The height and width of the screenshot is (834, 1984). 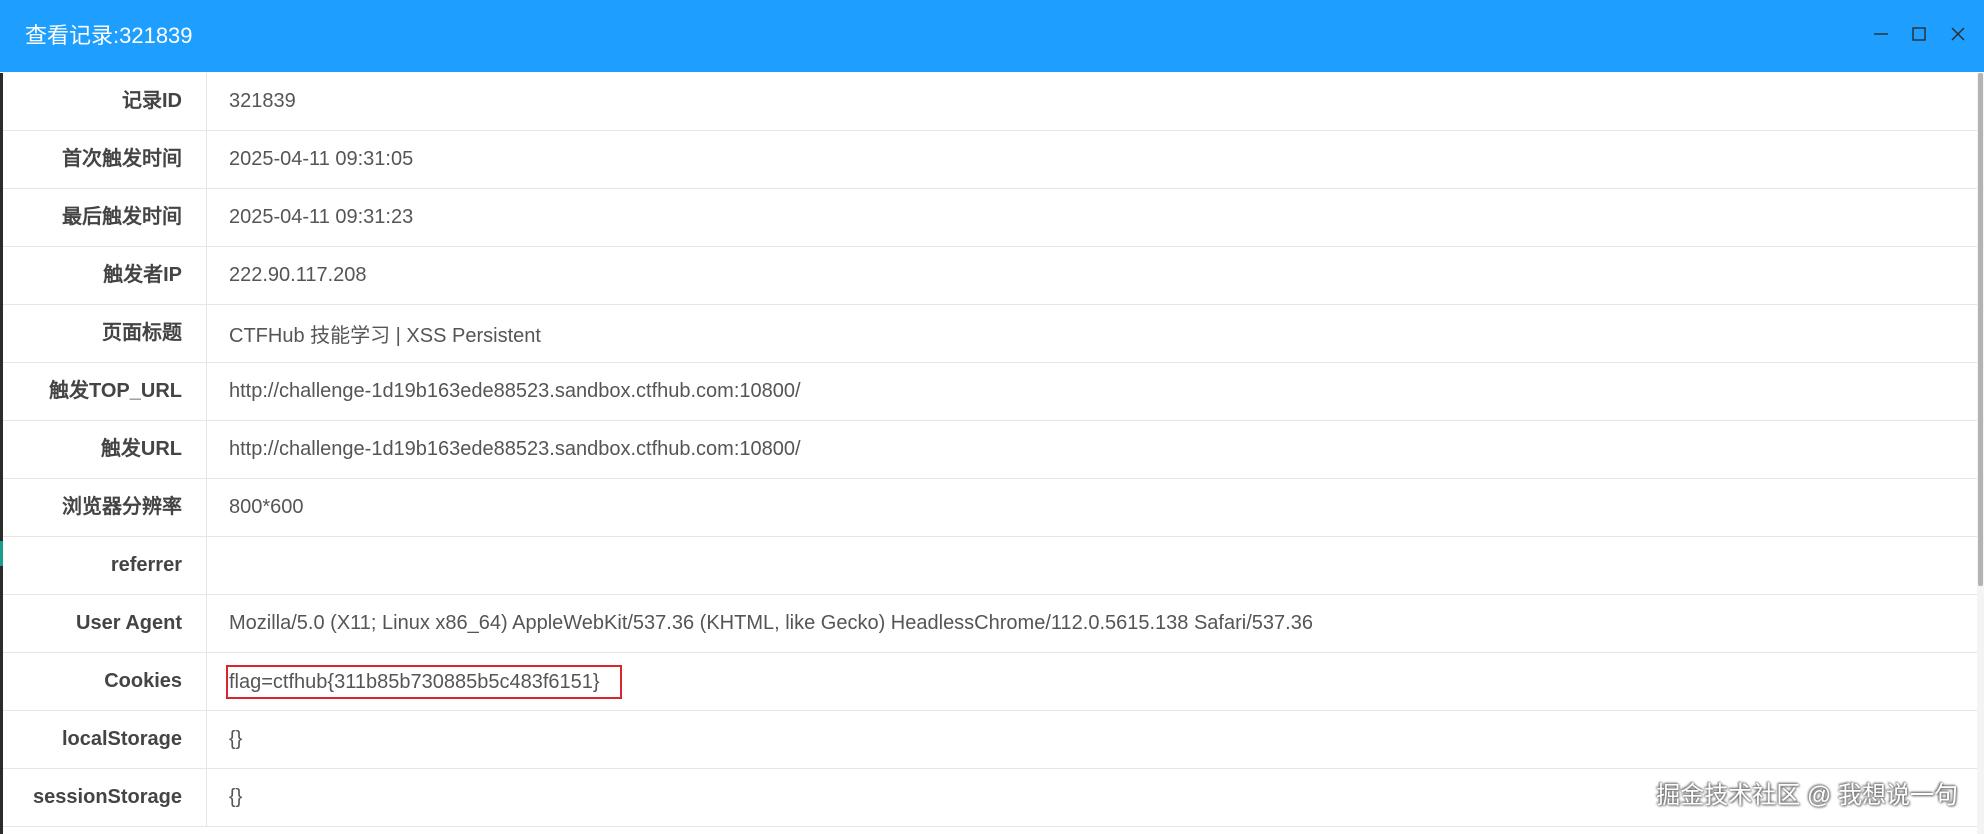 What do you see at coordinates (993, 218) in the screenshot?
I see `row-last-trigger-time: 最后触发时间 2025-04-11 09:31:23` at bounding box center [993, 218].